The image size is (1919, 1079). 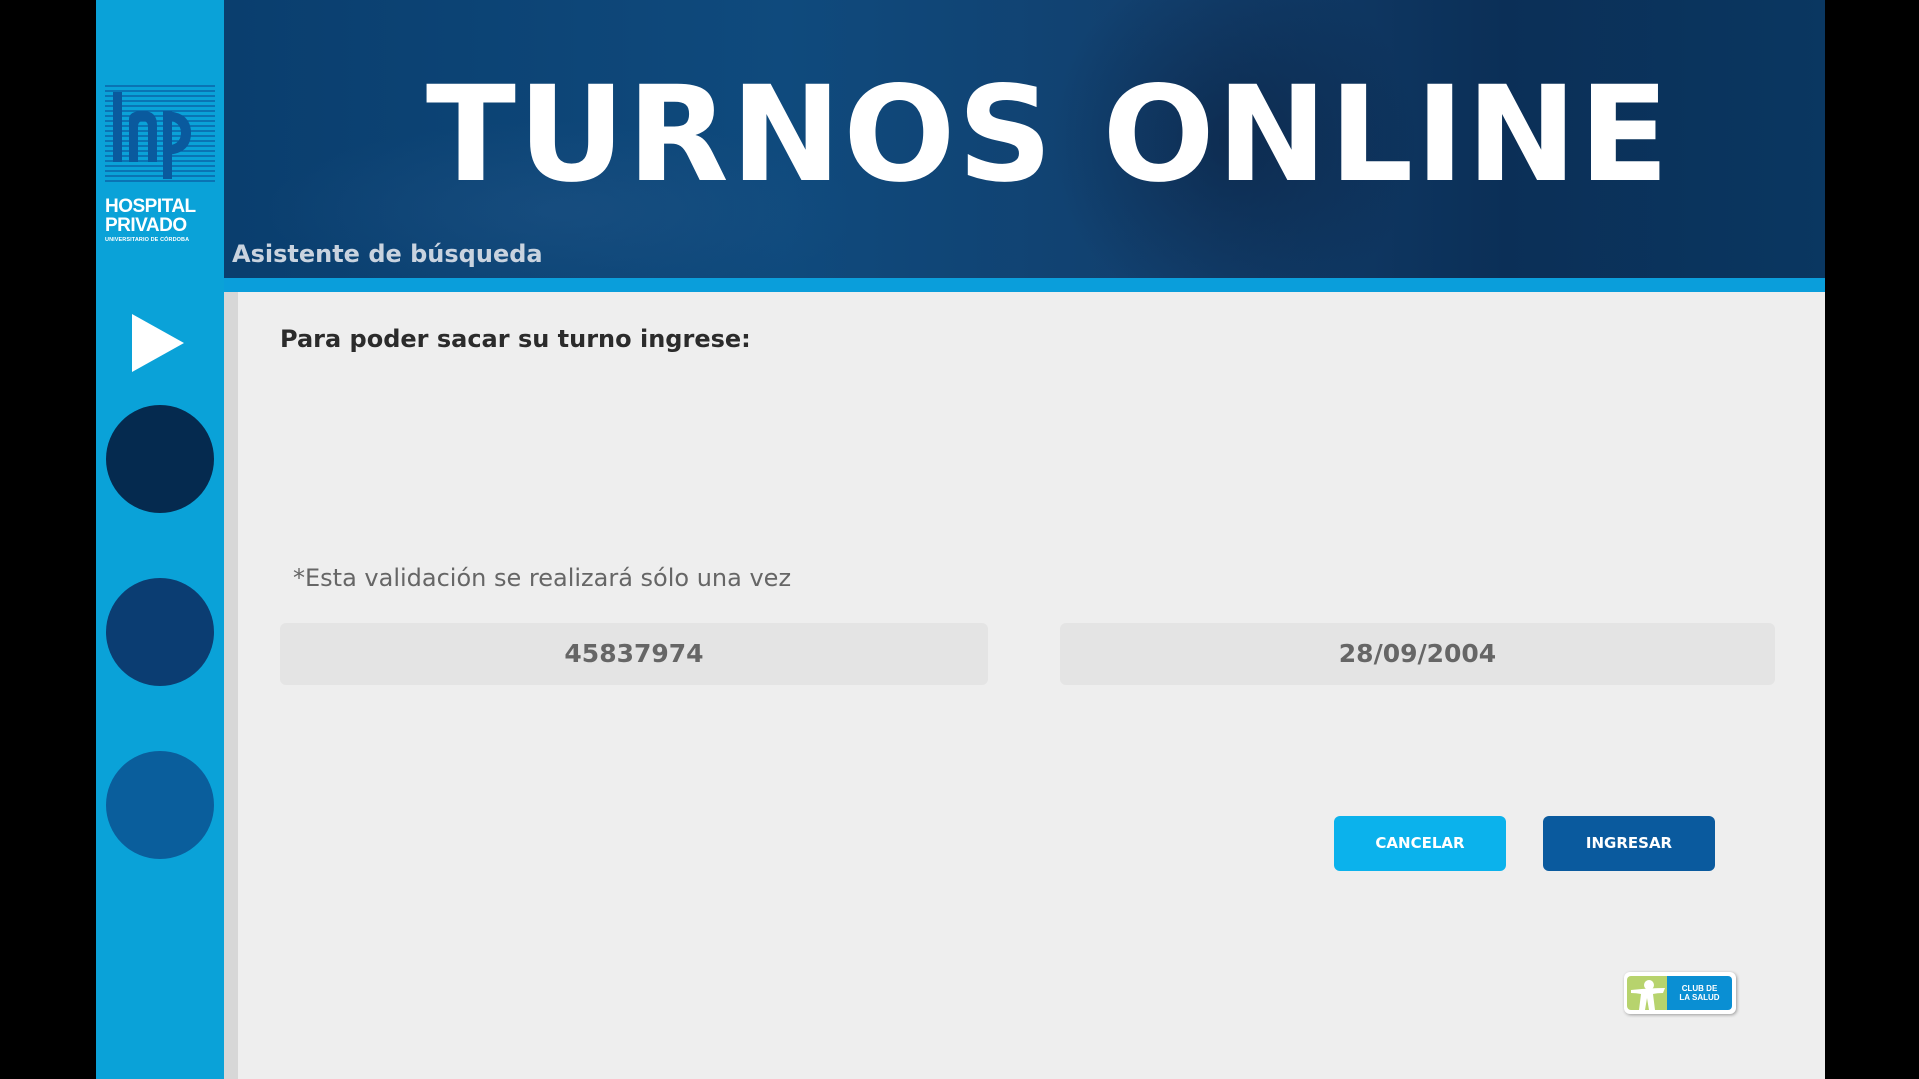 What do you see at coordinates (158, 343) in the screenshot?
I see `play-icon` at bounding box center [158, 343].